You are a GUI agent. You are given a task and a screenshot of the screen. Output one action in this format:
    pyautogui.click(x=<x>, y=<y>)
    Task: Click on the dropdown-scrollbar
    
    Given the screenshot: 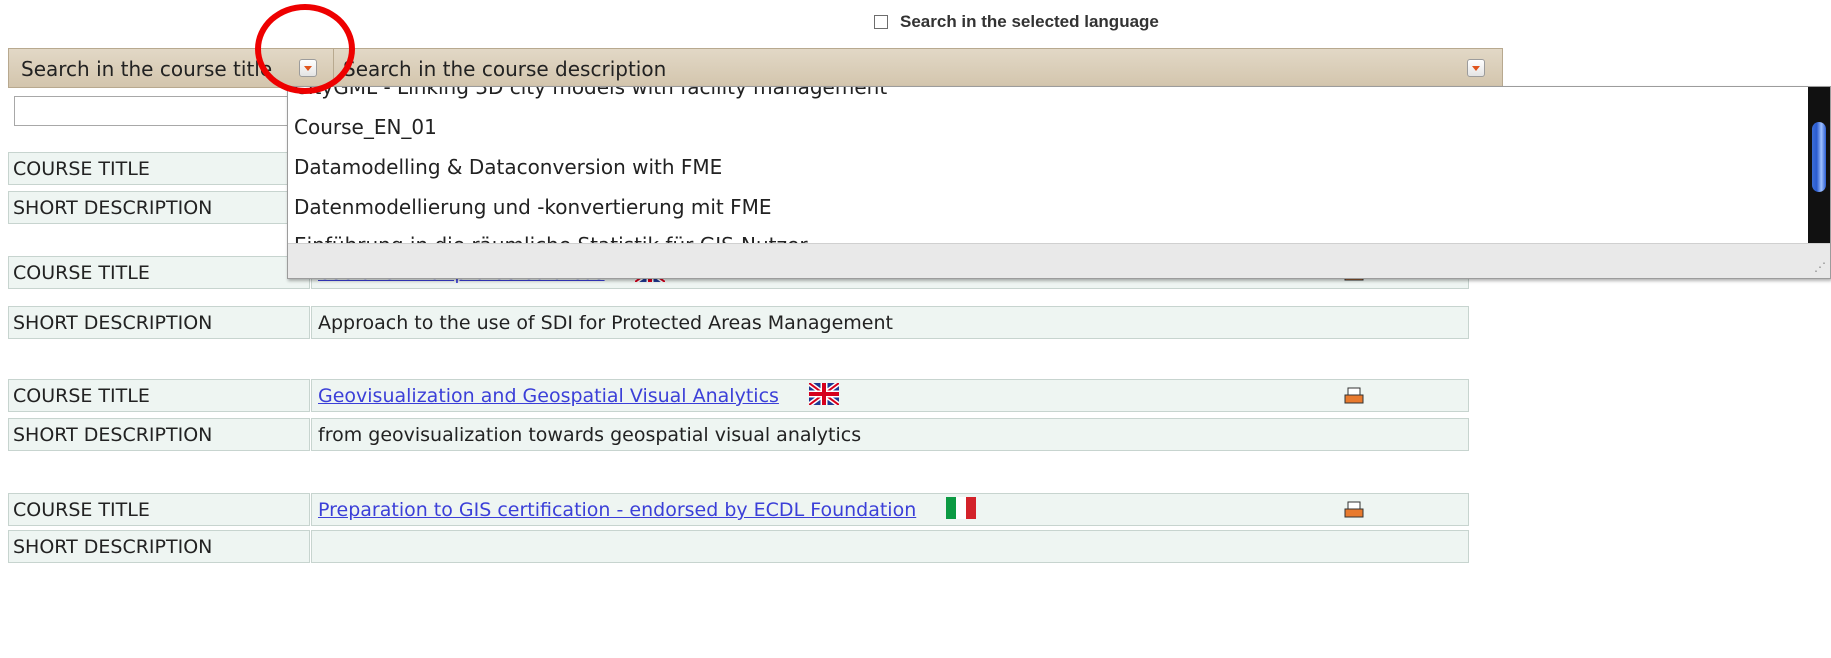 What is the action you would take?
    pyautogui.click(x=1819, y=166)
    